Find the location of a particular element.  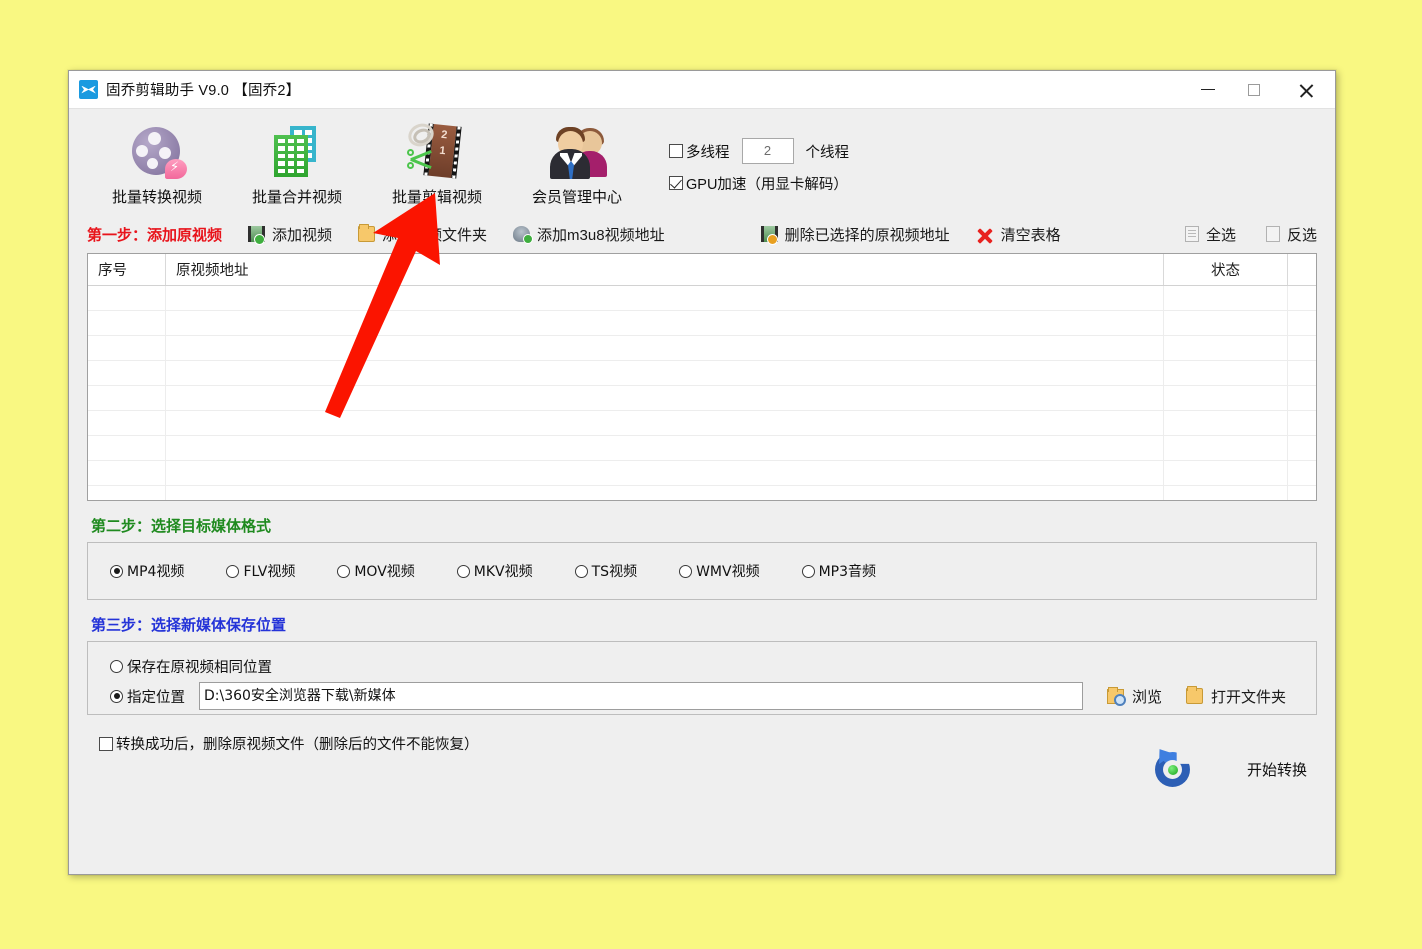

same-location-row: 保存在原视频相同位置 is located at coordinates (713, 666).